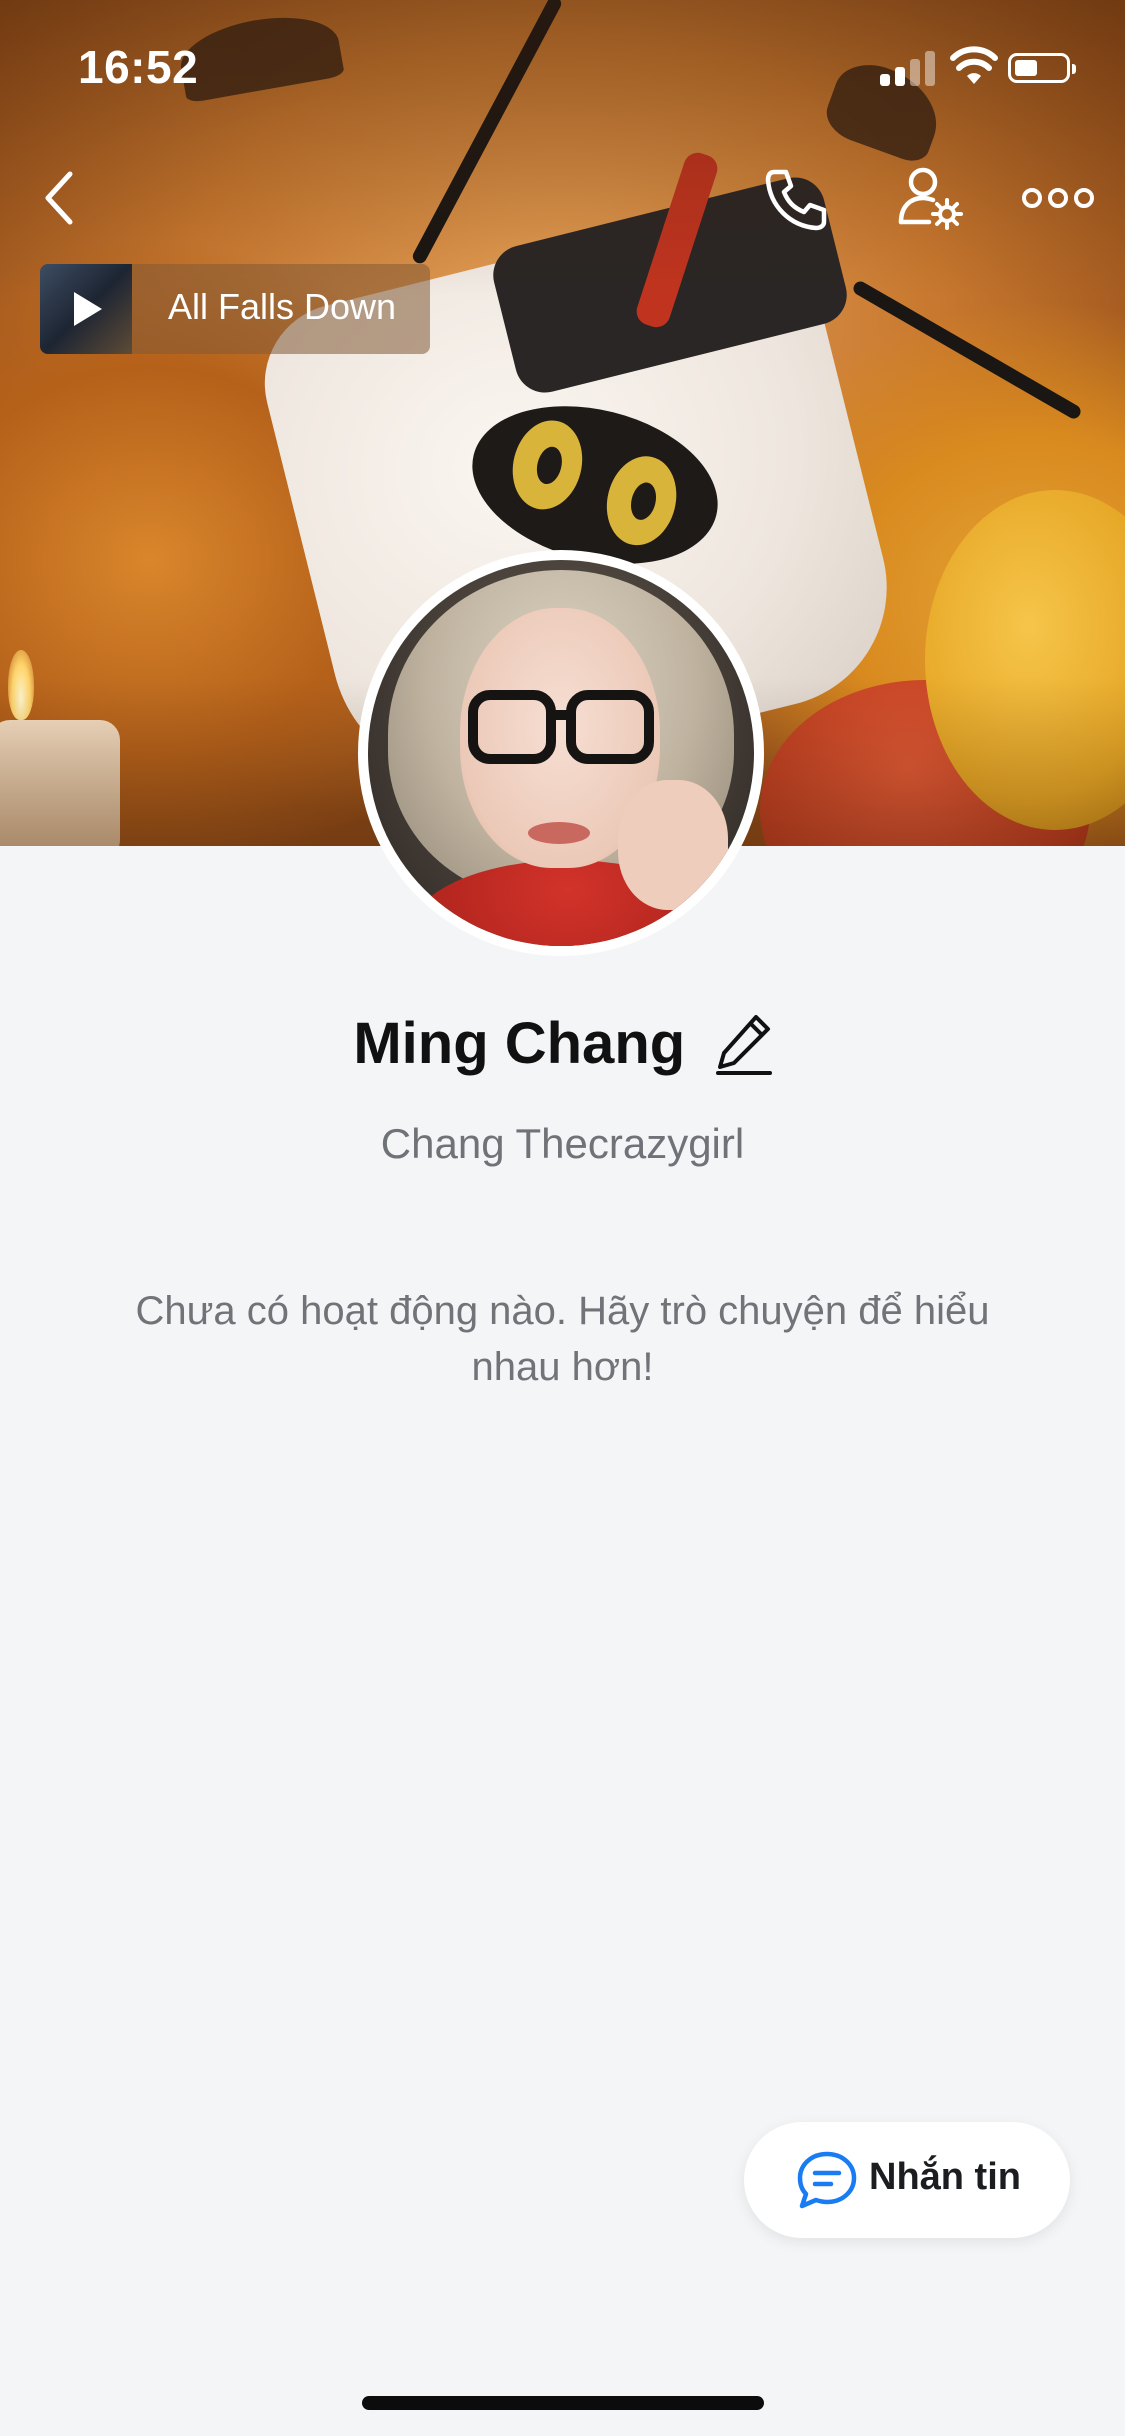 This screenshot has height=2436, width=1125. What do you see at coordinates (1026, 68) in the screenshot?
I see `battery-level` at bounding box center [1026, 68].